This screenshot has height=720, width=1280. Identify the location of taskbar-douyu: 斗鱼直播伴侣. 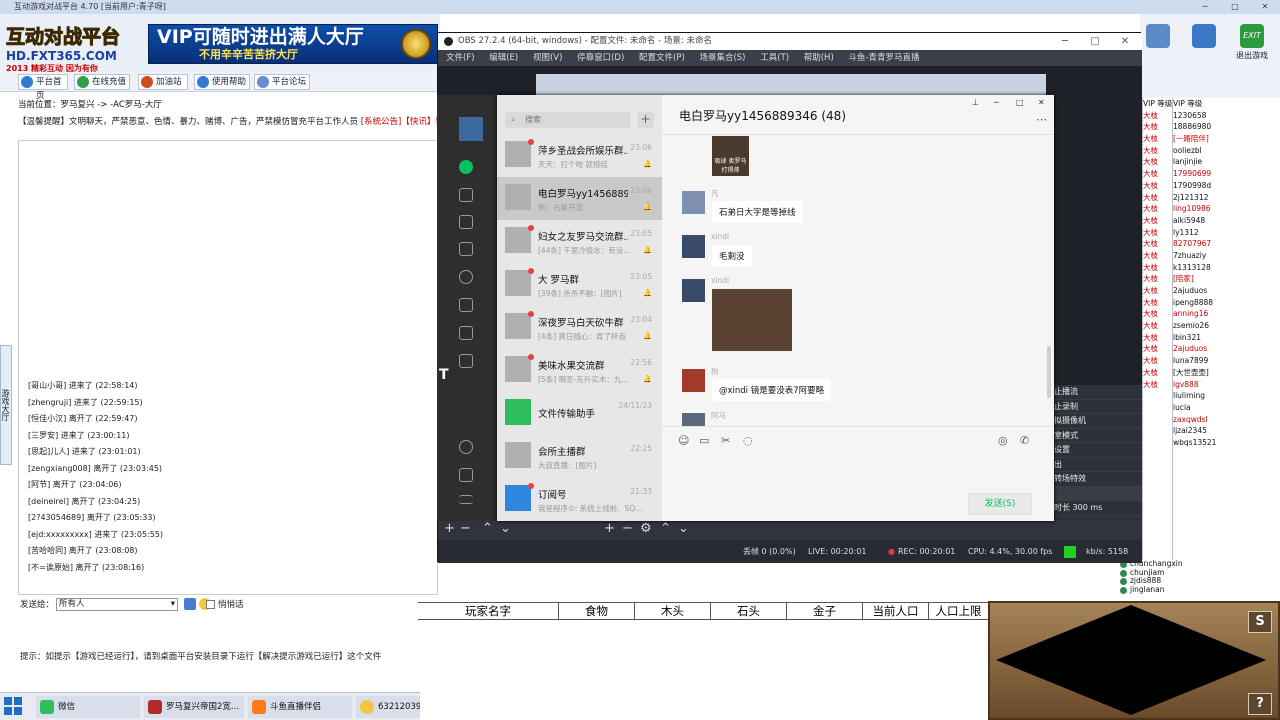
(300, 707).